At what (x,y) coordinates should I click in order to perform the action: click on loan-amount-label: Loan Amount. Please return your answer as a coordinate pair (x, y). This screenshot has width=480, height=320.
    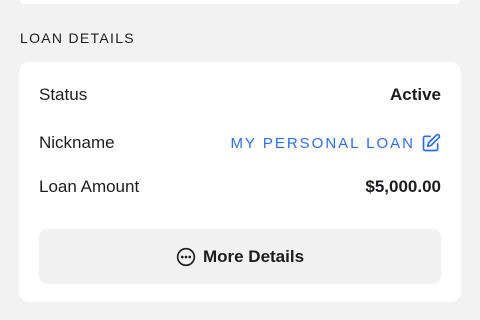
    Looking at the image, I should click on (89, 186).